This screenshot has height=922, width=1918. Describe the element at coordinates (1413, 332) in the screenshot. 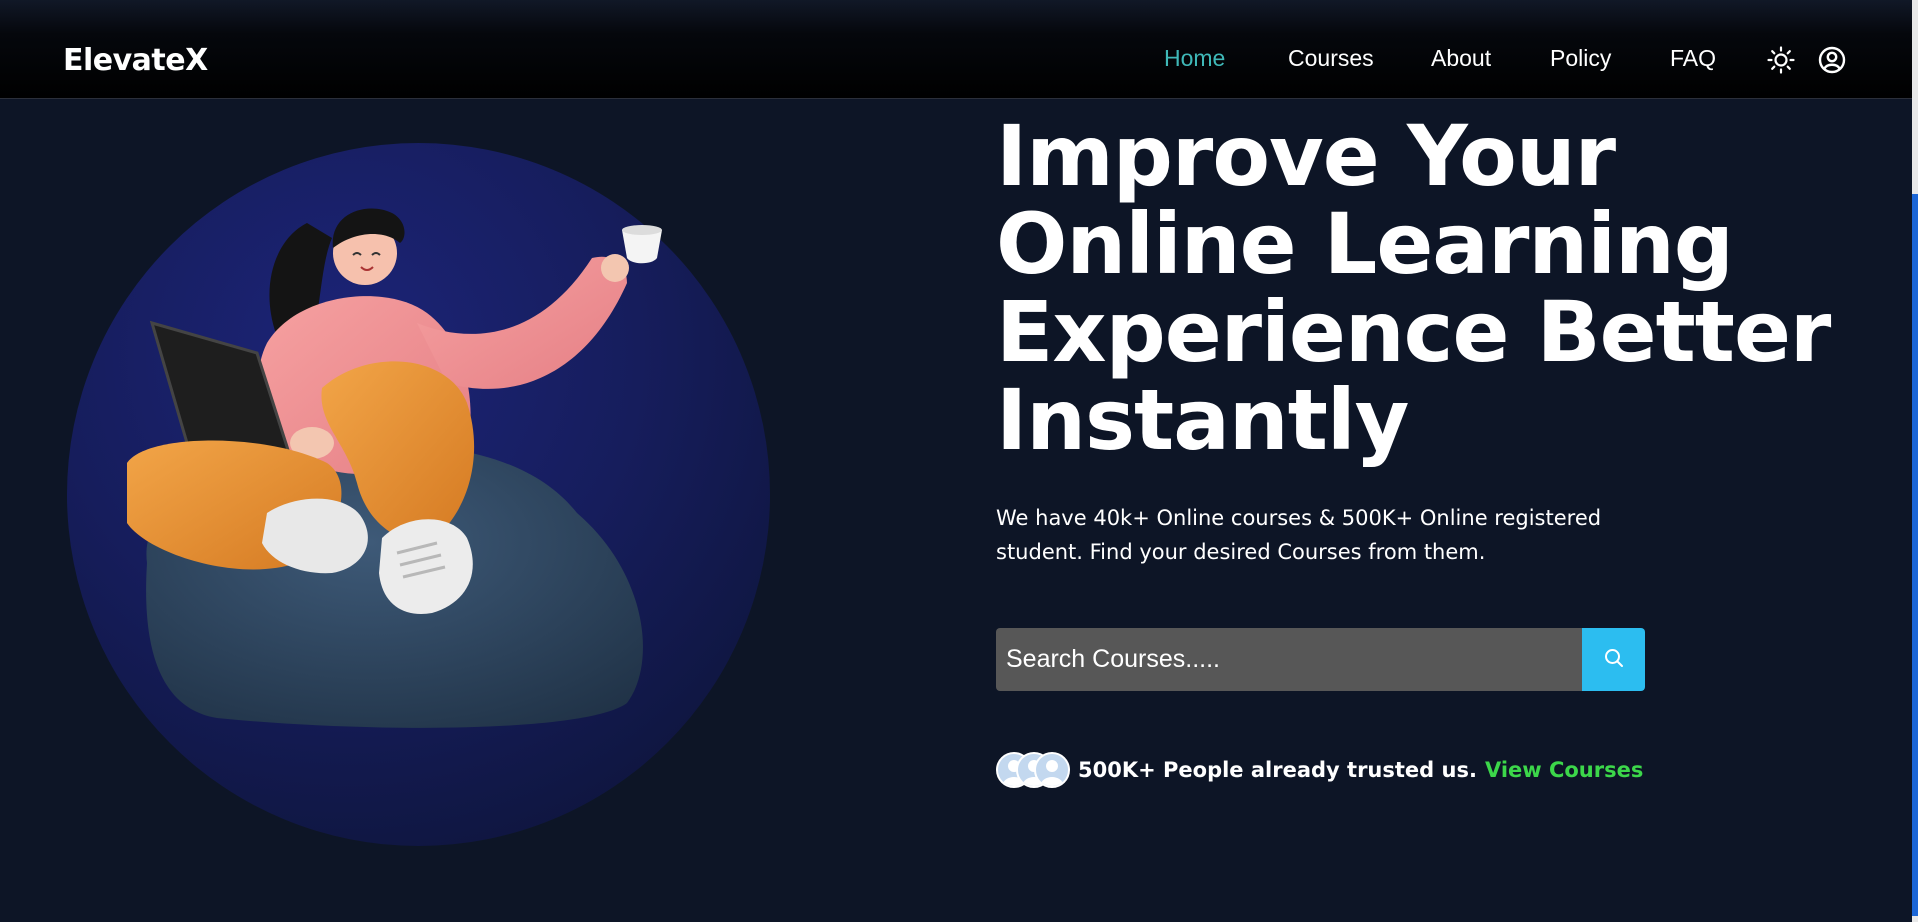

I see `hero-title-line-3: Experience Better` at that location.